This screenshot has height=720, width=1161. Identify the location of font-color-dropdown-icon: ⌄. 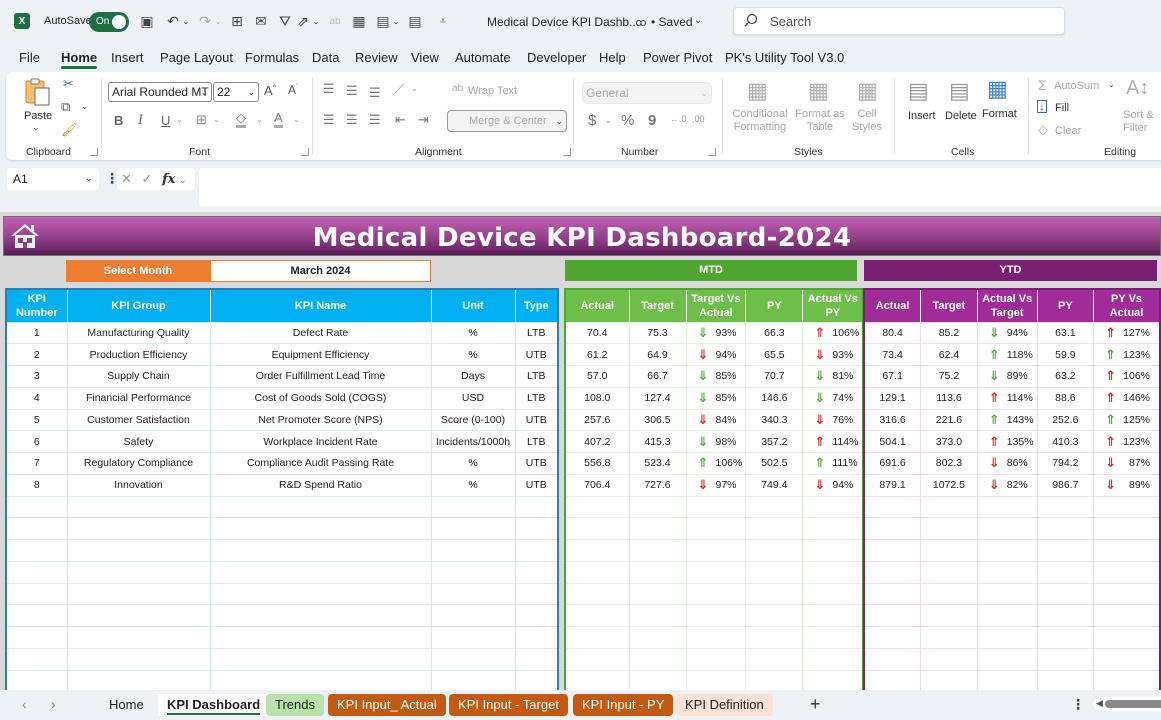
(296, 119).